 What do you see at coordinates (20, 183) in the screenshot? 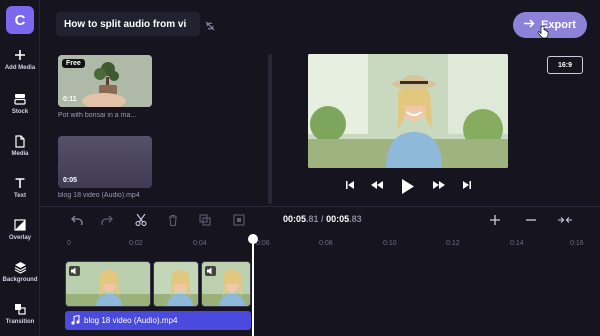
I see `text-icon` at bounding box center [20, 183].